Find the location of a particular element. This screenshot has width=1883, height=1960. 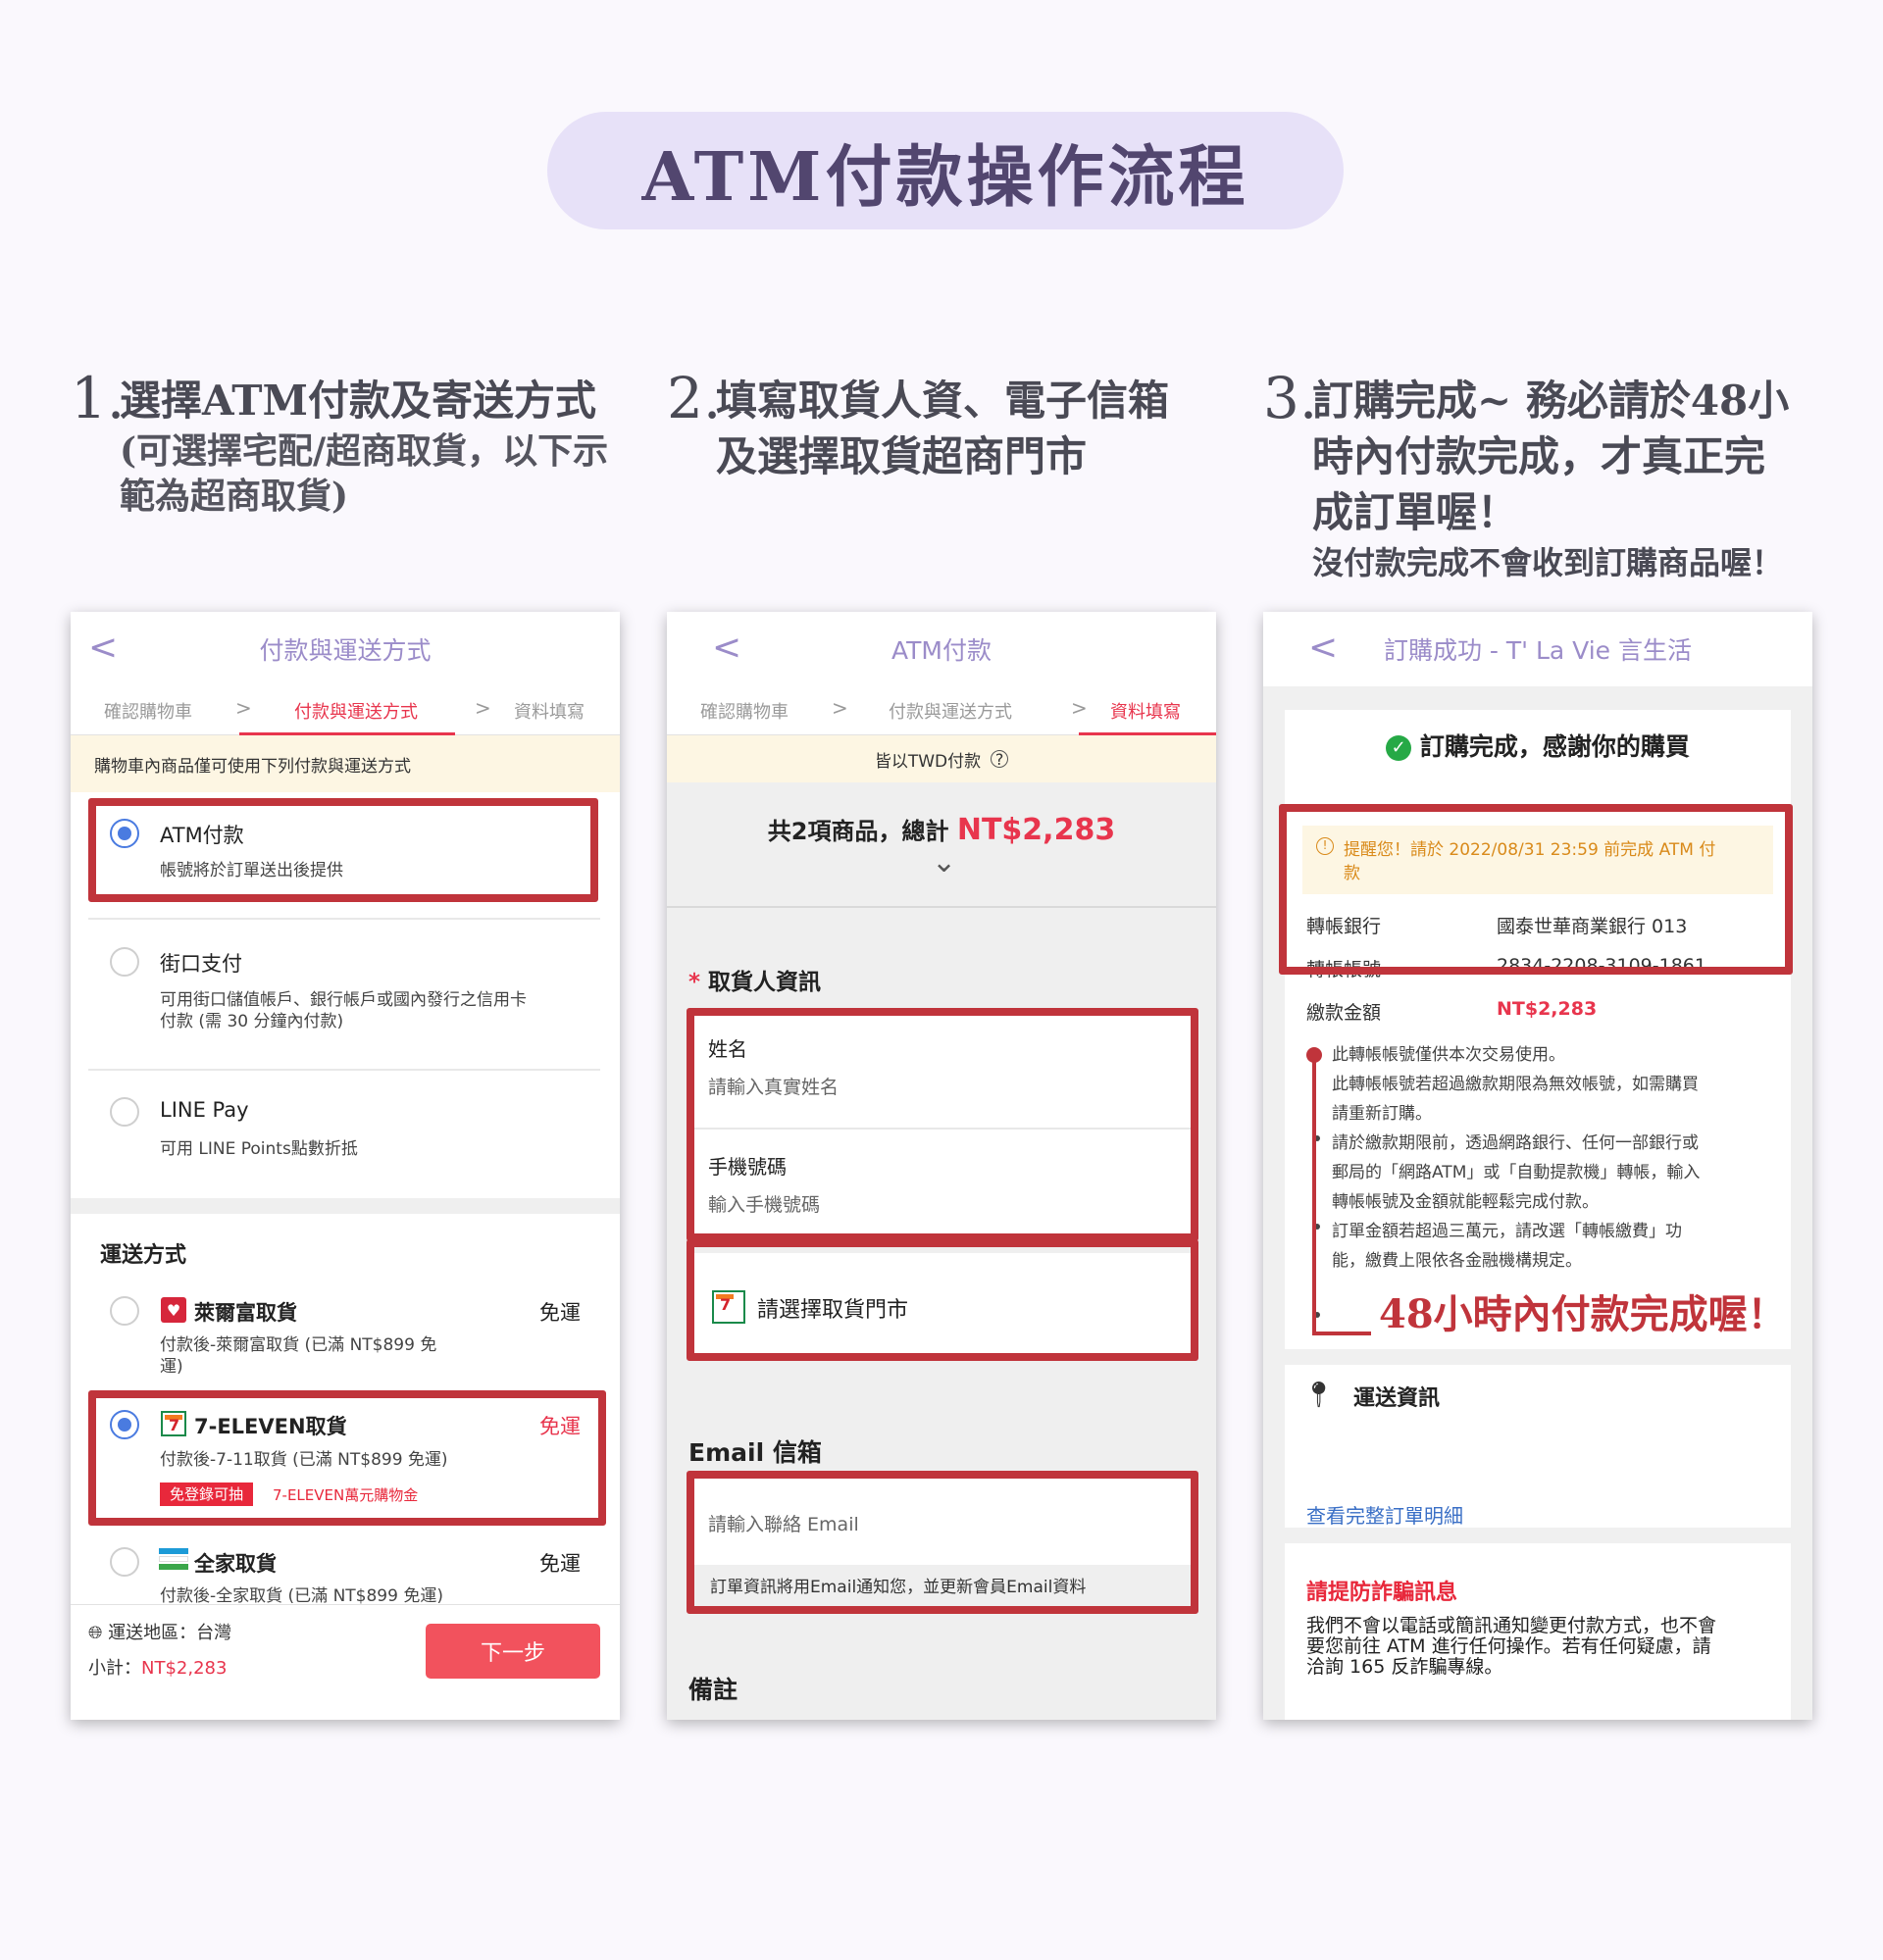

chevron-down-icon: ⌄ is located at coordinates (944, 862).